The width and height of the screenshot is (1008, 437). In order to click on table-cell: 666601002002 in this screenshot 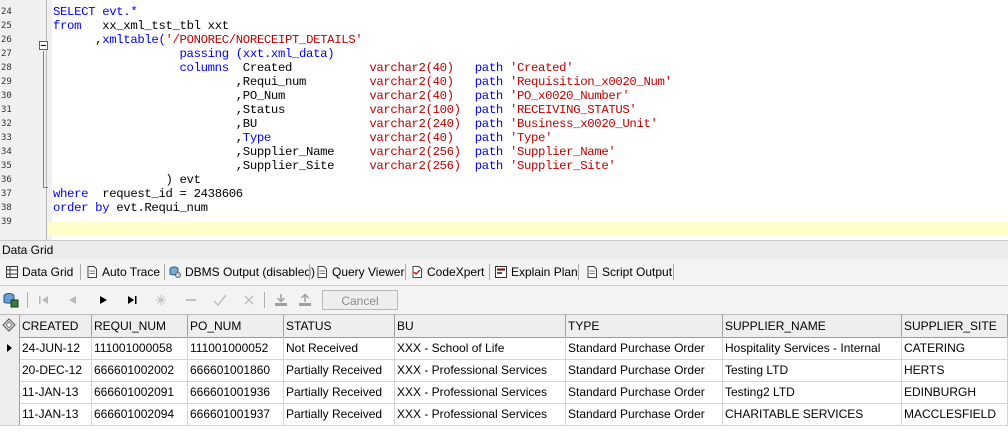, I will do `click(140, 370)`.